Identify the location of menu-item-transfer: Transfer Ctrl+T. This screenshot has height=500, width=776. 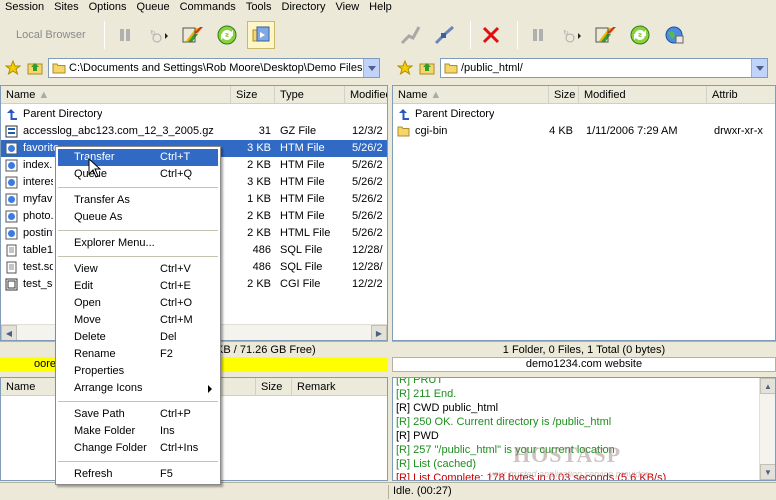
(138, 157).